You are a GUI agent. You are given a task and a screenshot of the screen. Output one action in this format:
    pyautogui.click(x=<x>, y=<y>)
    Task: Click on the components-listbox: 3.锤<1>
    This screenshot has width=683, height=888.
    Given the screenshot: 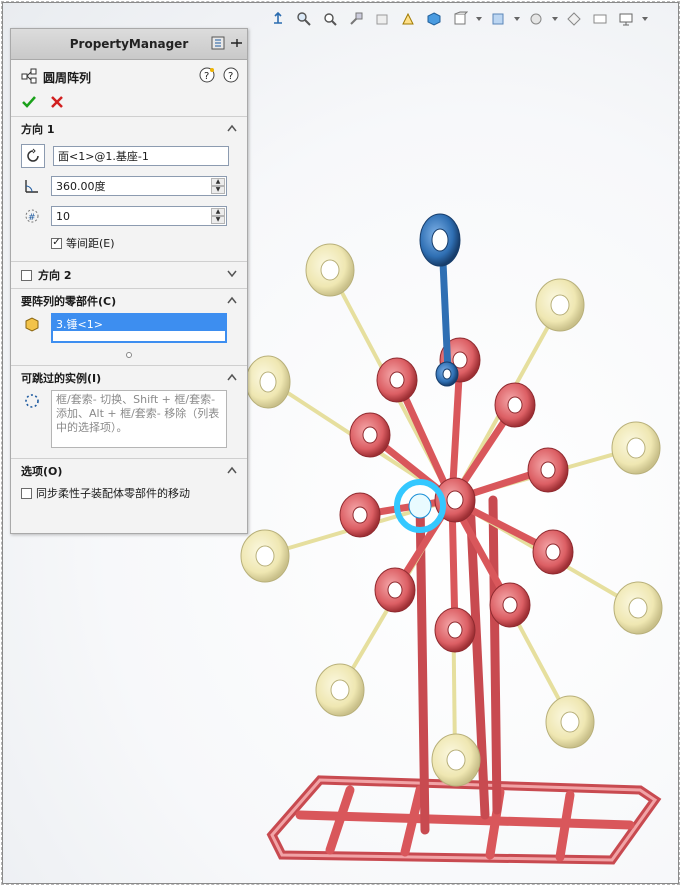 What is the action you would take?
    pyautogui.click(x=139, y=328)
    